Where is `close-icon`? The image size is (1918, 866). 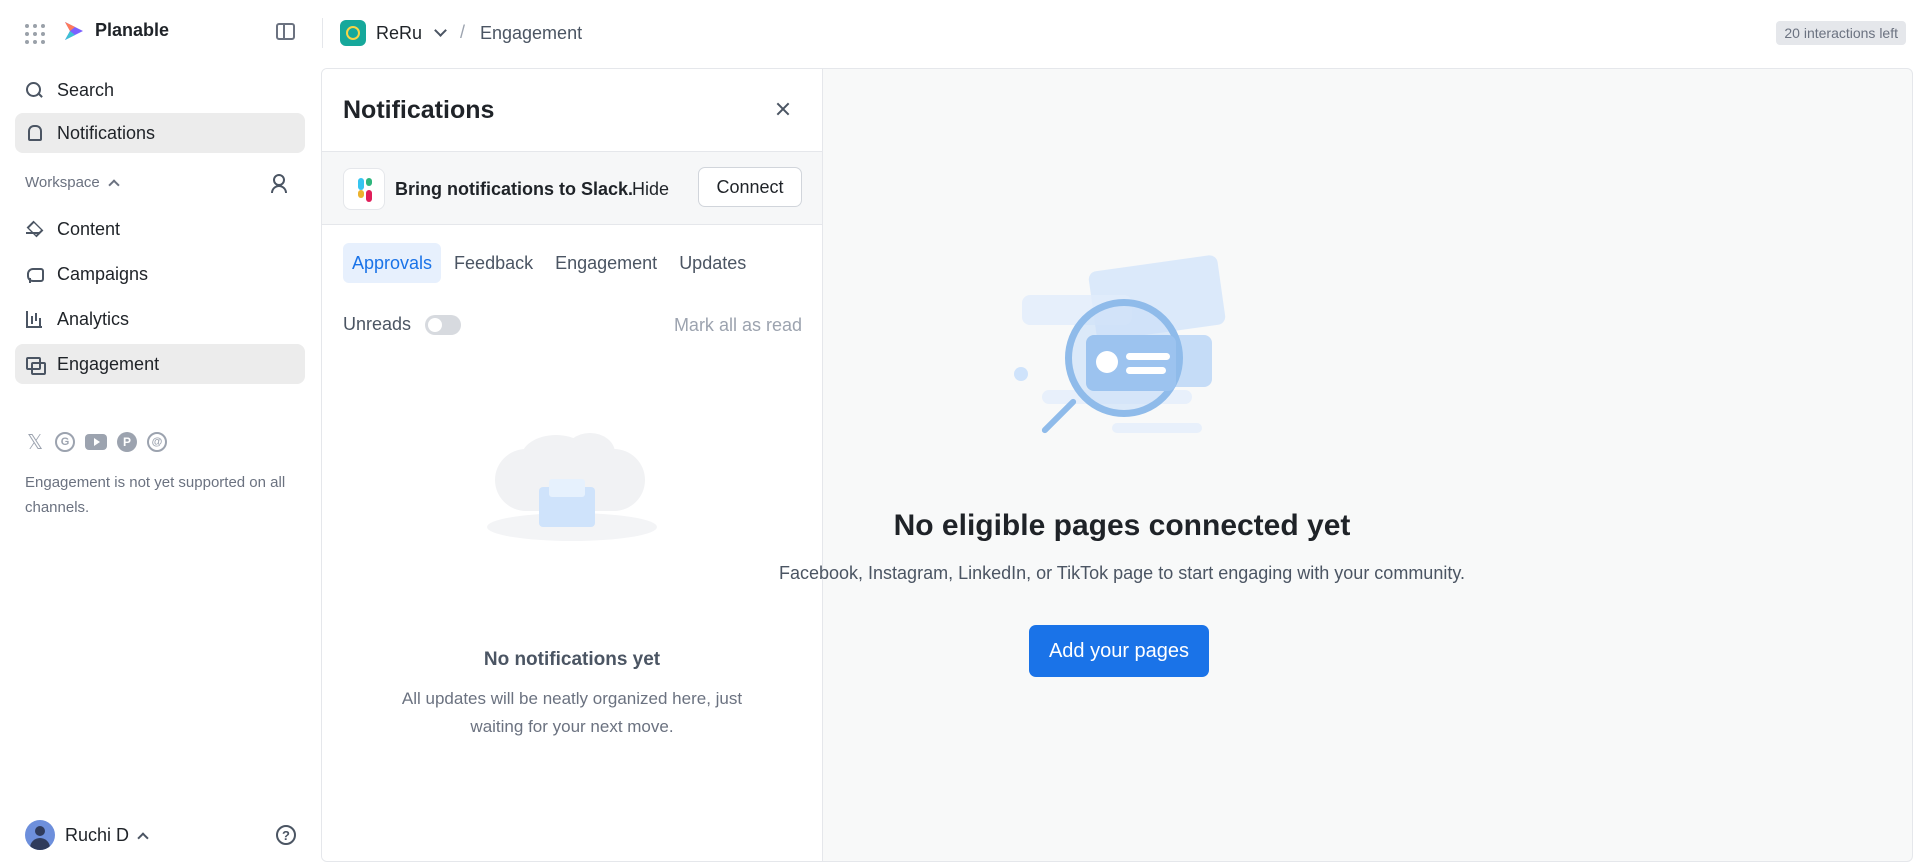 close-icon is located at coordinates (783, 109).